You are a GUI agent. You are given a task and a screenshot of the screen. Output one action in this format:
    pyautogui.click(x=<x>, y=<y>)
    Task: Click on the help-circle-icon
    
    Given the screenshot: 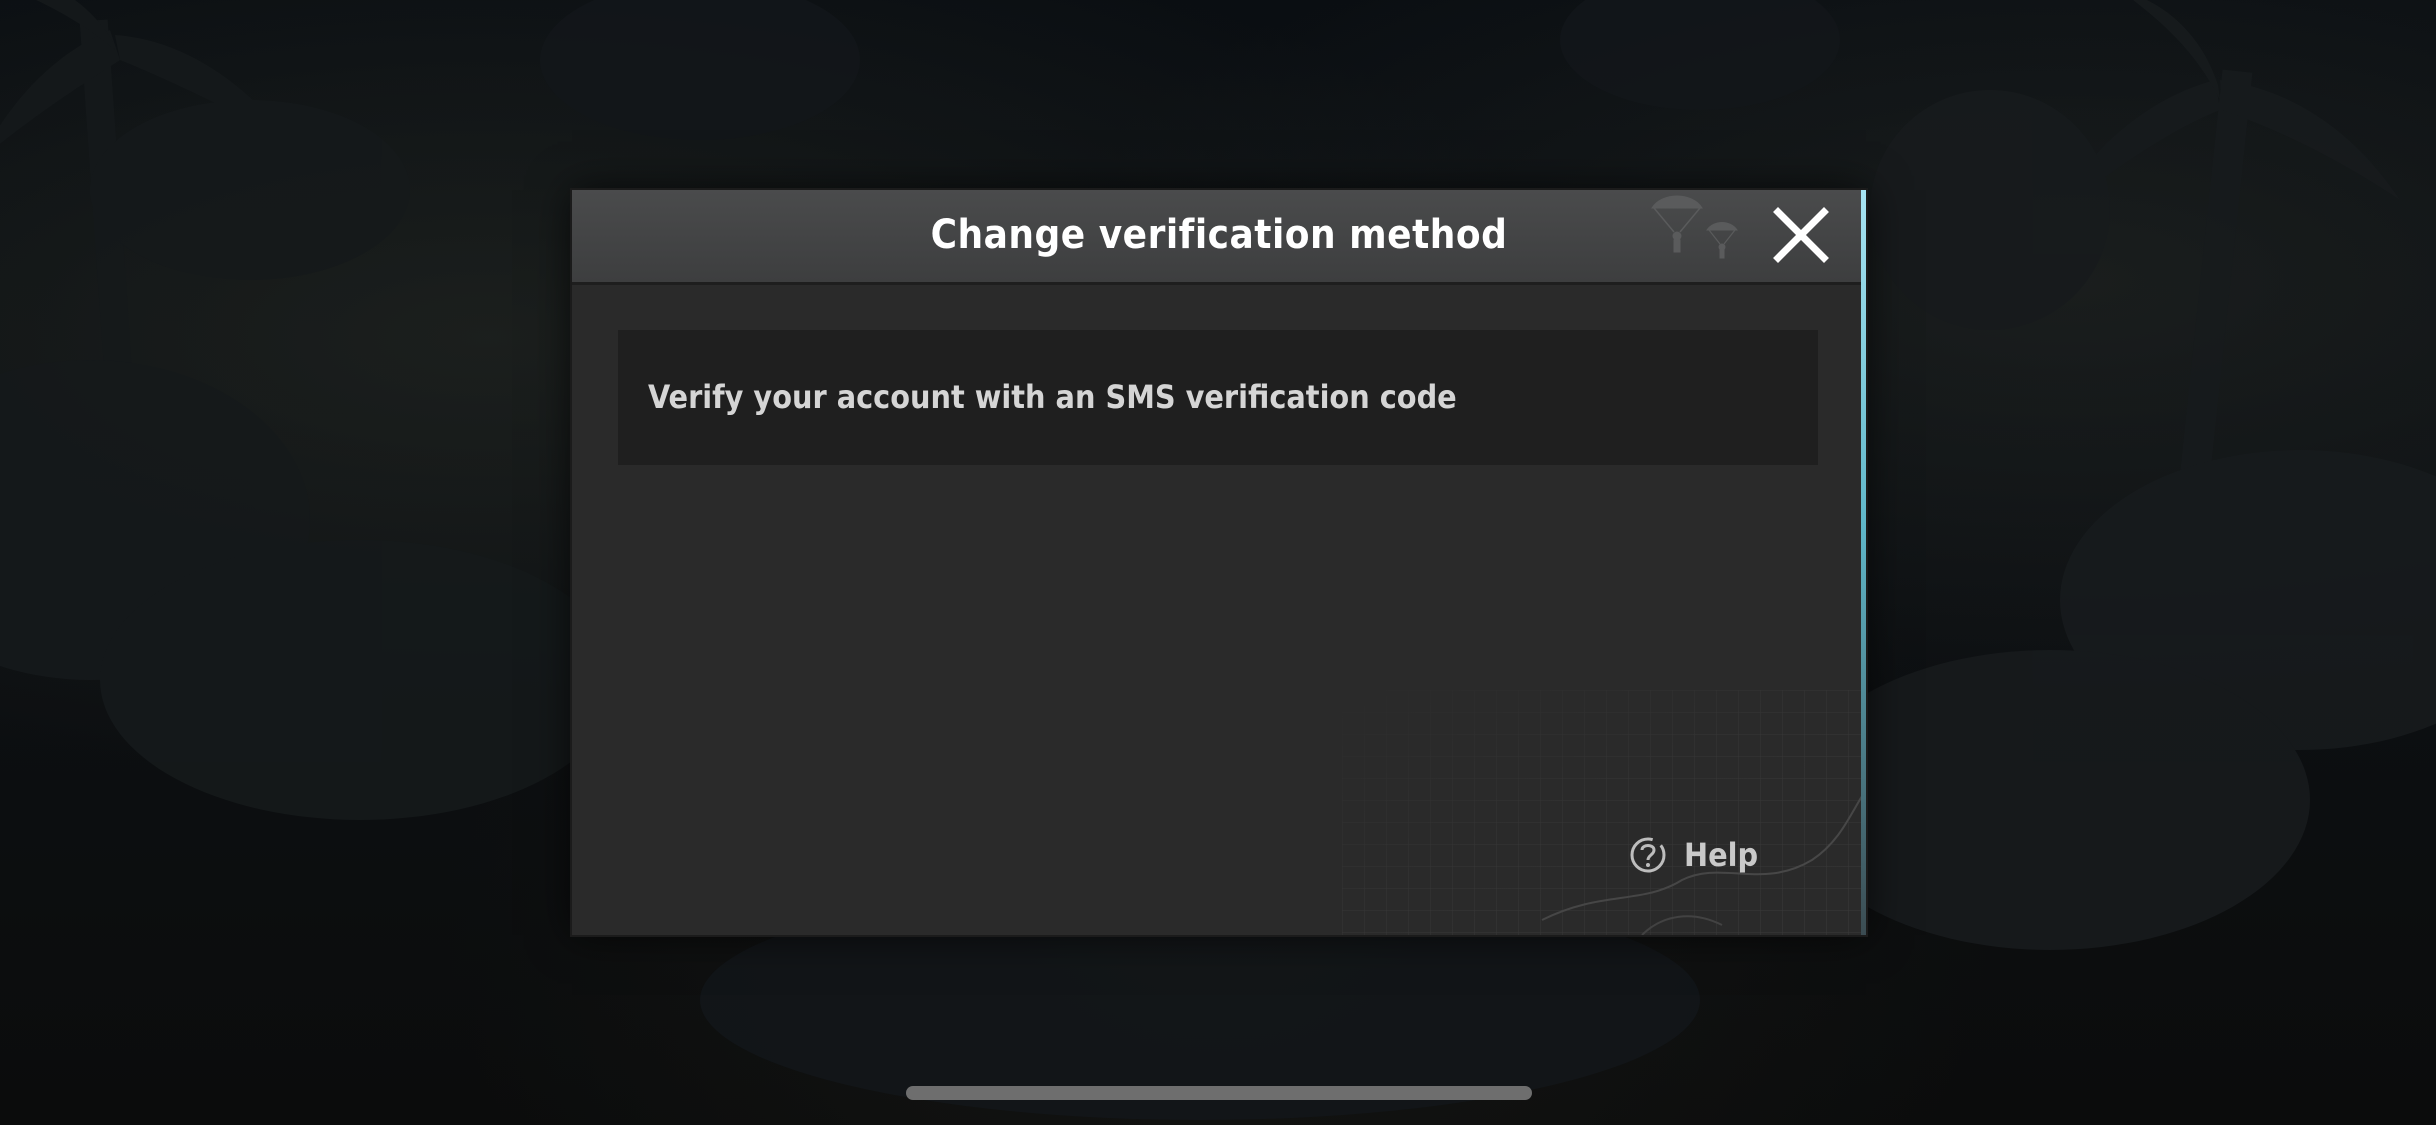 What is the action you would take?
    pyautogui.click(x=1648, y=855)
    